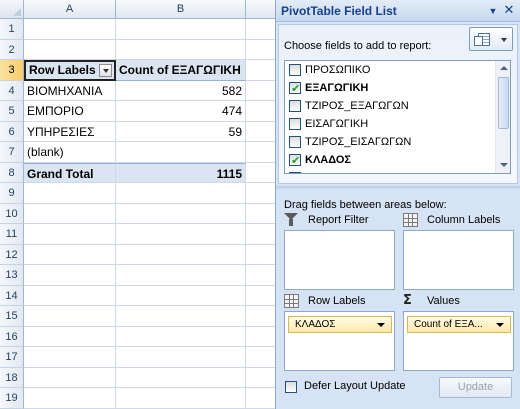 The image size is (520, 409). What do you see at coordinates (105, 70) in the screenshot?
I see `row-labels-filter-dropdown` at bounding box center [105, 70].